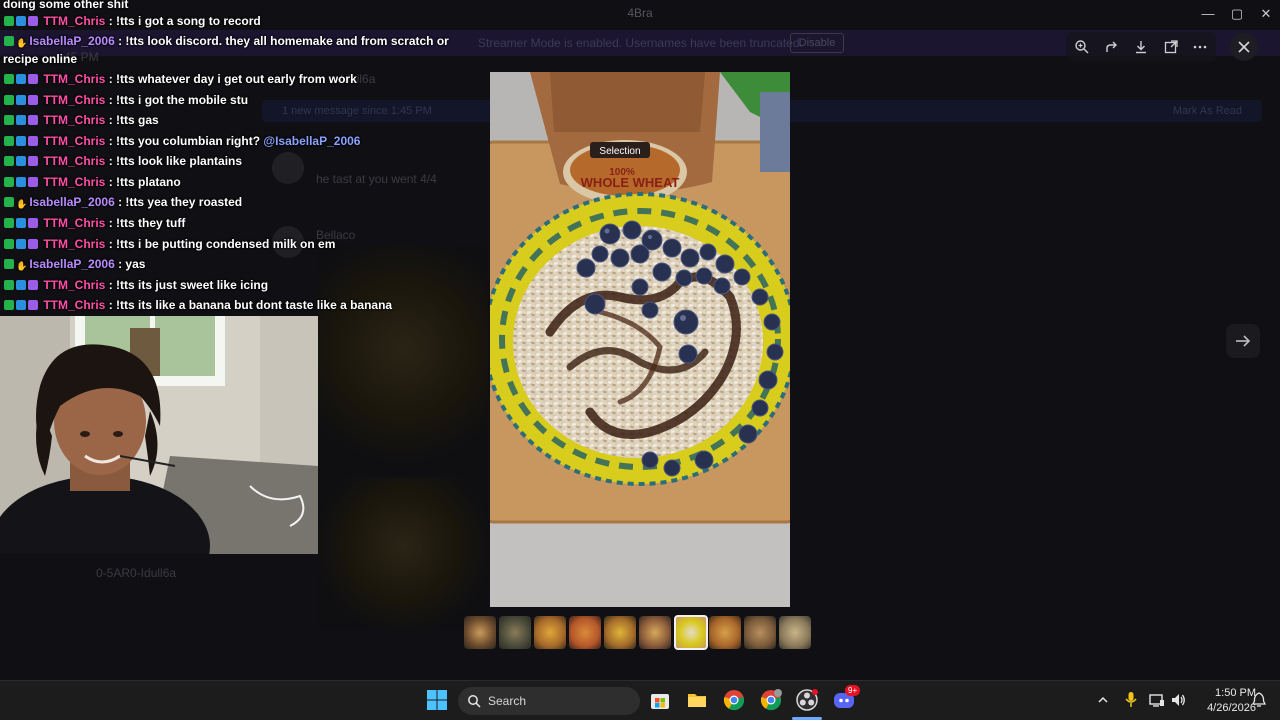 Image resolution: width=1280 pixels, height=720 pixels. Describe the element at coordinates (1157, 700) in the screenshot. I see `network-icon` at that location.